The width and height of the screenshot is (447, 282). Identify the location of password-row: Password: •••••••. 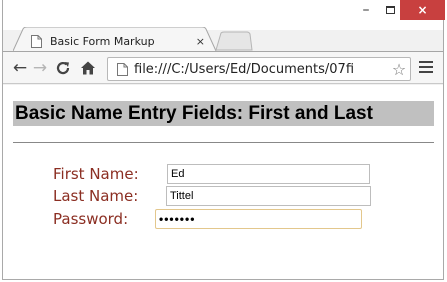
(207, 219).